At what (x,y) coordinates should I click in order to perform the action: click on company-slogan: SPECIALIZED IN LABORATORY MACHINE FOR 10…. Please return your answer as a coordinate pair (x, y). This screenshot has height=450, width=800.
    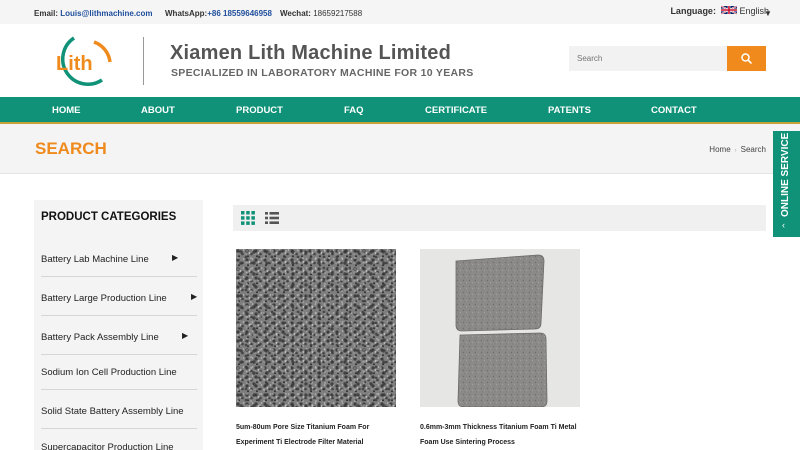
    Looking at the image, I should click on (322, 73).